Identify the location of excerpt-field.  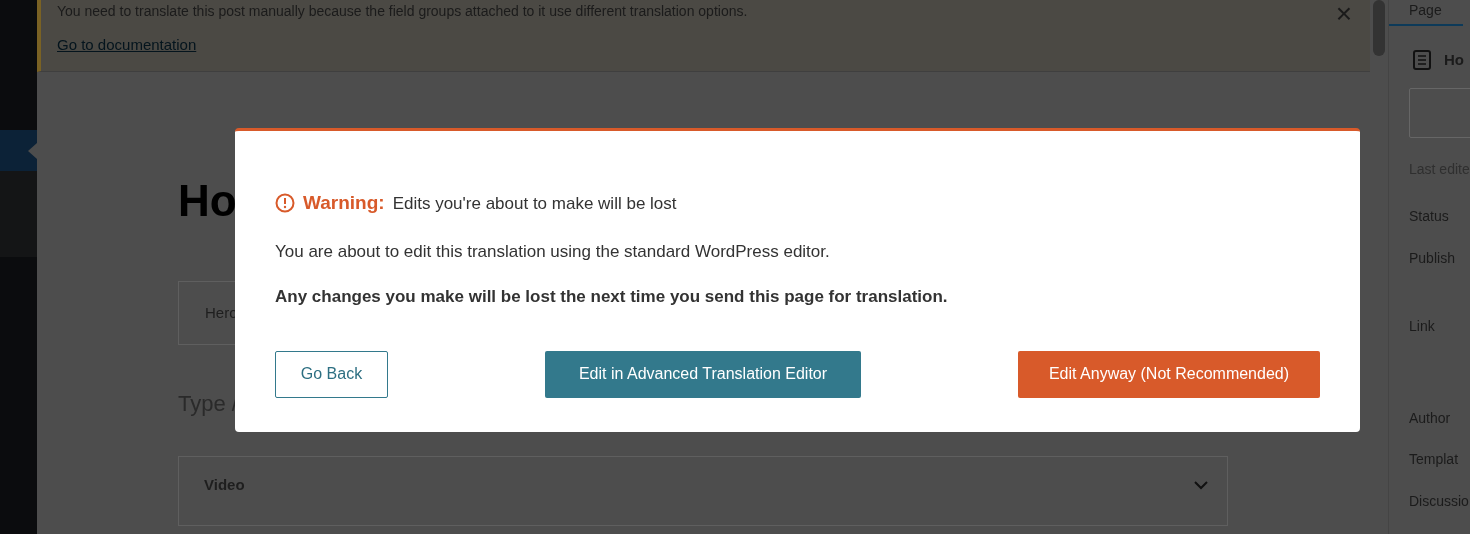
(1439, 112).